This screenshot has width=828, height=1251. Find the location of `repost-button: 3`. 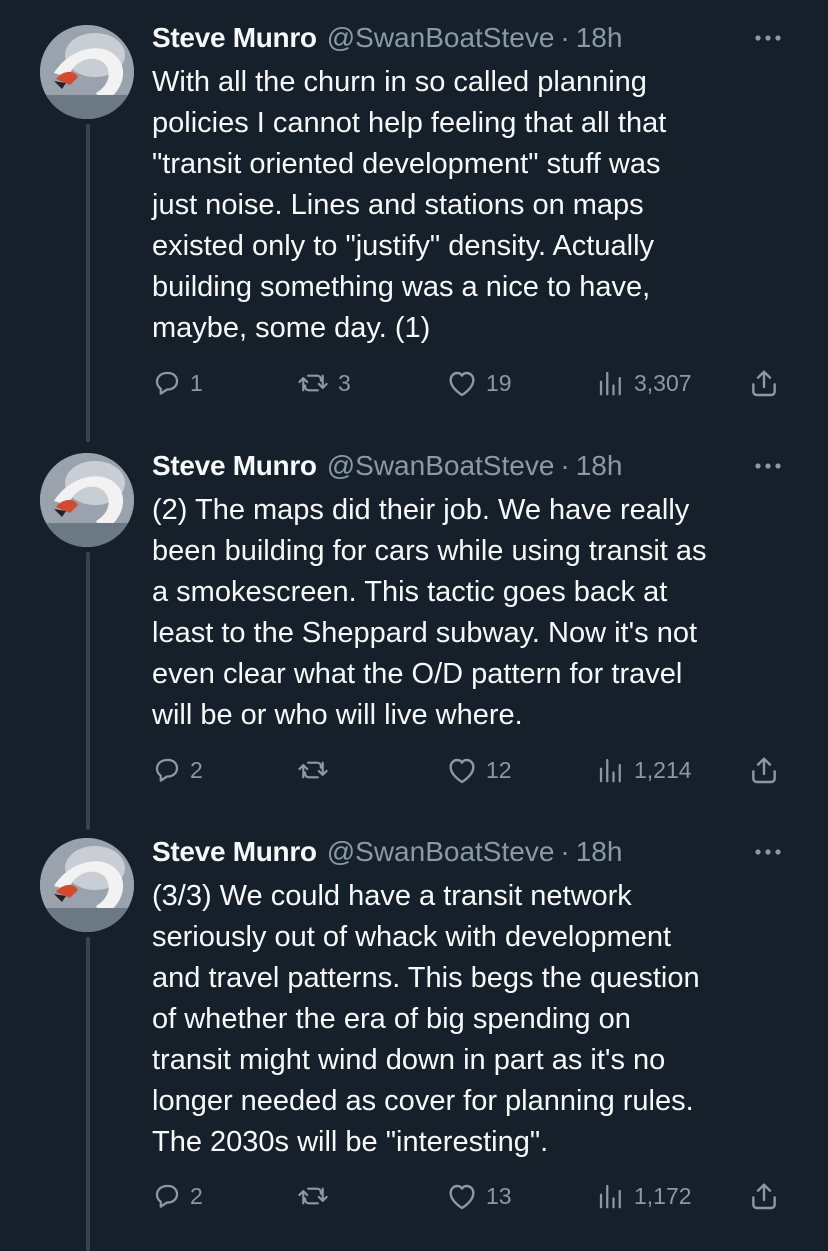

repost-button: 3 is located at coordinates (323, 383).